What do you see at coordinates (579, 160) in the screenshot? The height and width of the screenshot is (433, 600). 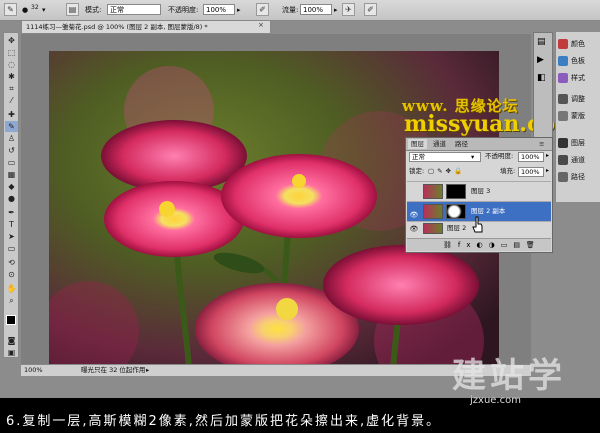 I see `panel-channels: 通道` at bounding box center [579, 160].